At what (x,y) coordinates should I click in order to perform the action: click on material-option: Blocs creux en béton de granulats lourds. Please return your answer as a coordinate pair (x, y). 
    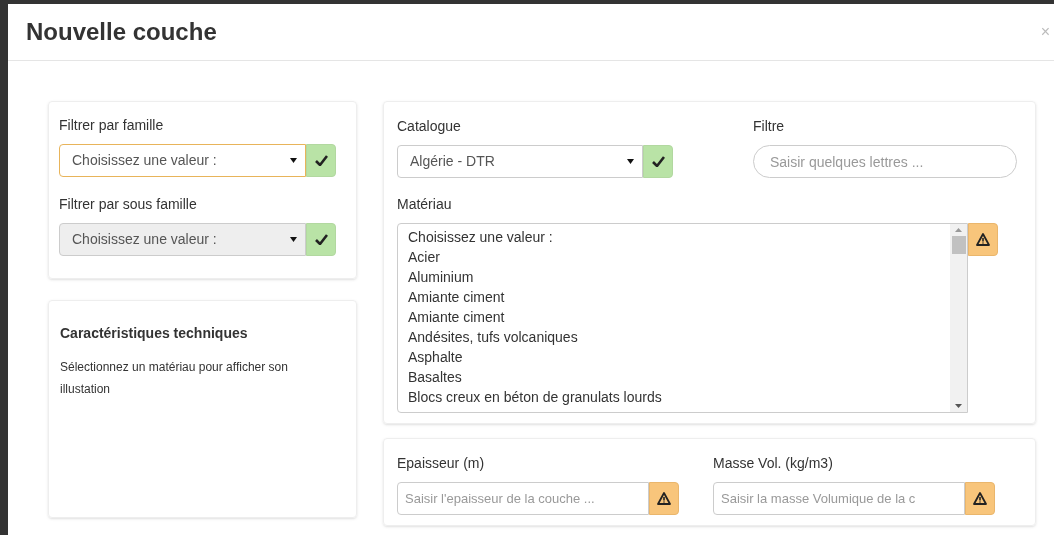
    Looking at the image, I should click on (674, 397).